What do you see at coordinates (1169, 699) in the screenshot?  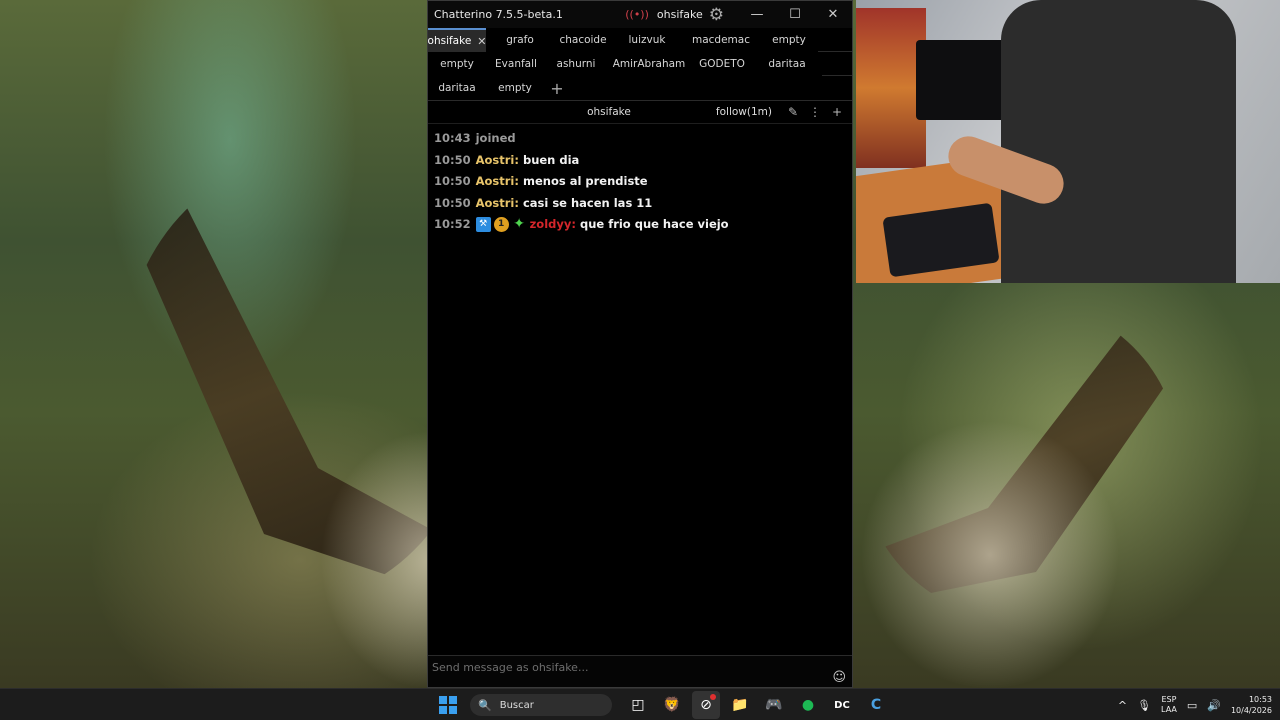 I see `language-code: ESP` at bounding box center [1169, 699].